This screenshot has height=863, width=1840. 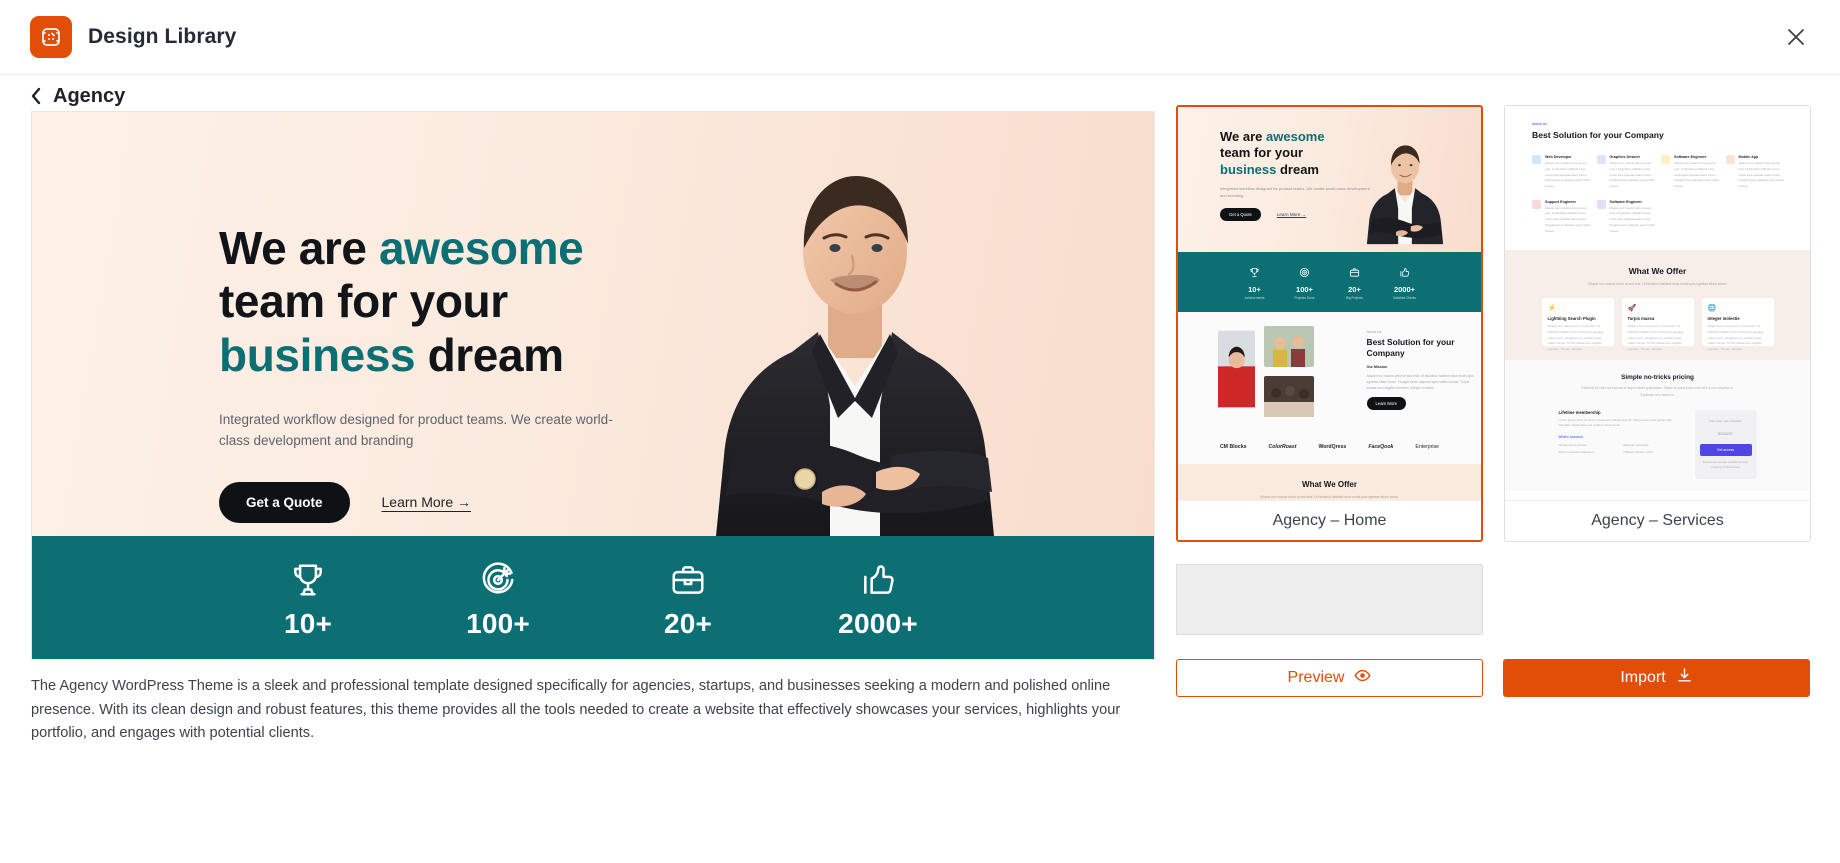 What do you see at coordinates (1725, 449) in the screenshot?
I see `get-access-button: Get access` at bounding box center [1725, 449].